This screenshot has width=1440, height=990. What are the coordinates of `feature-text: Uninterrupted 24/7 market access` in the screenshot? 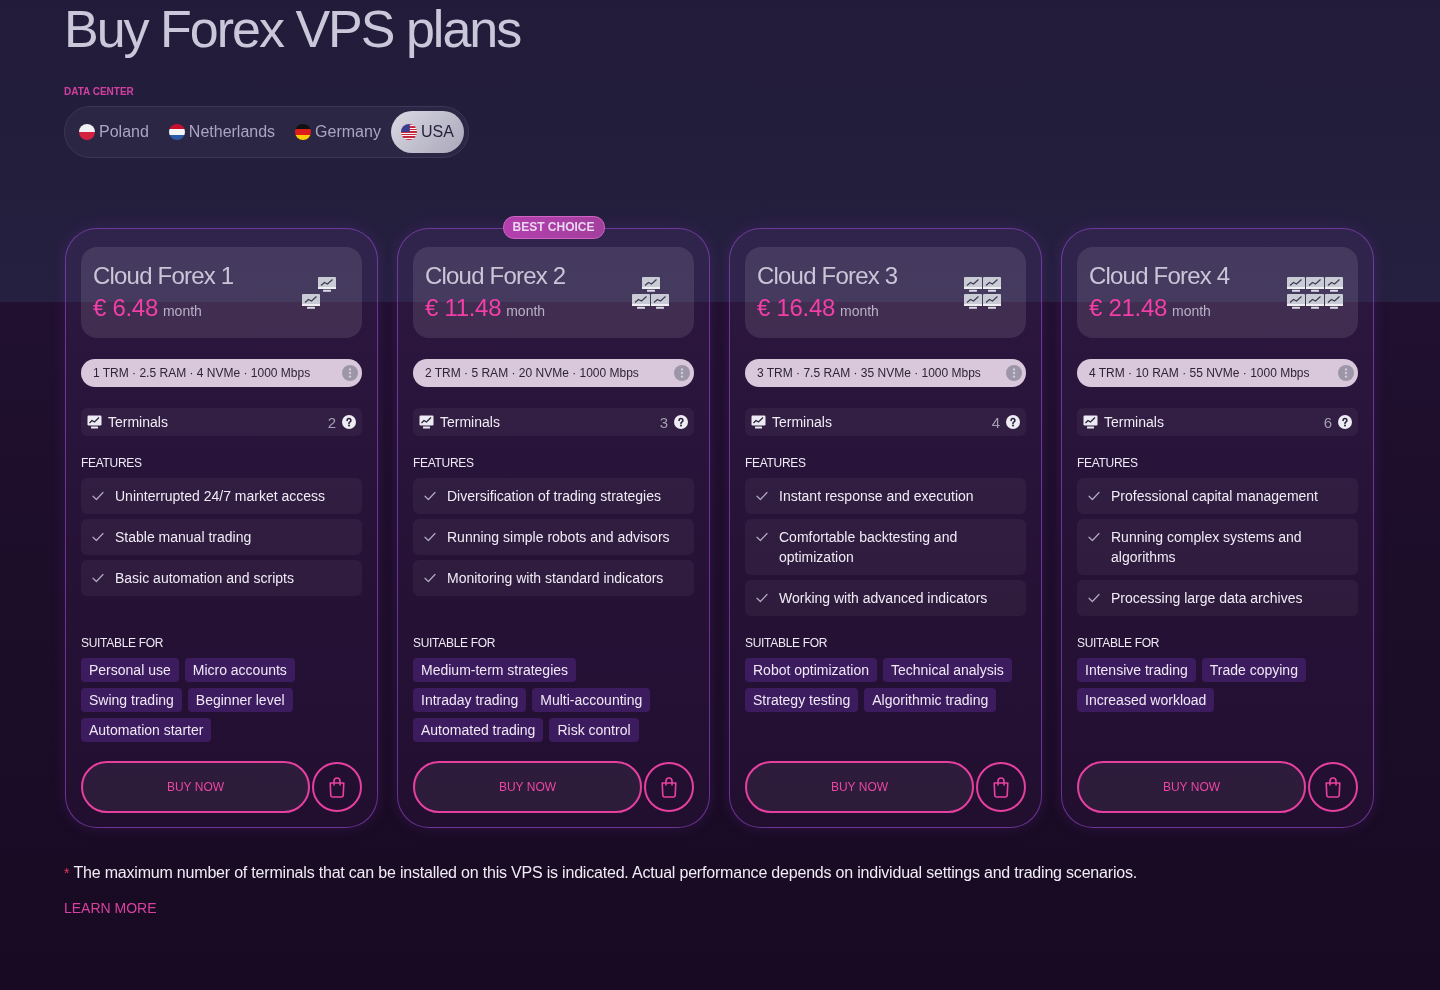 It's located at (220, 496).